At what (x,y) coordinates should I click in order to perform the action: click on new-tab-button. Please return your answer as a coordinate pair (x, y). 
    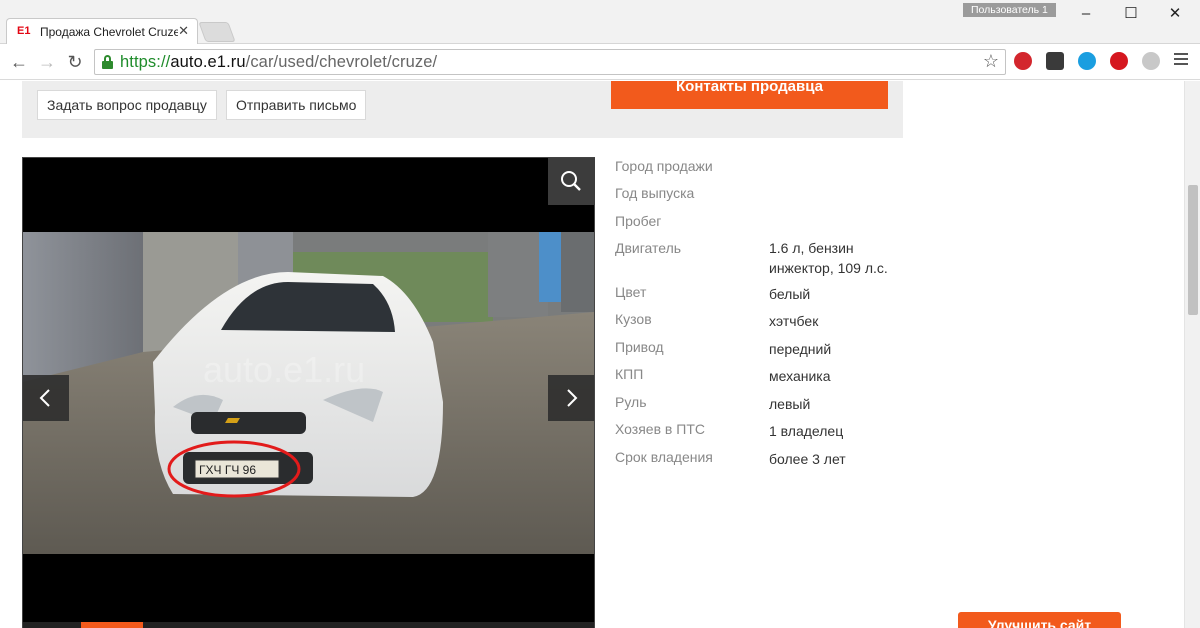
    Looking at the image, I should click on (217, 32).